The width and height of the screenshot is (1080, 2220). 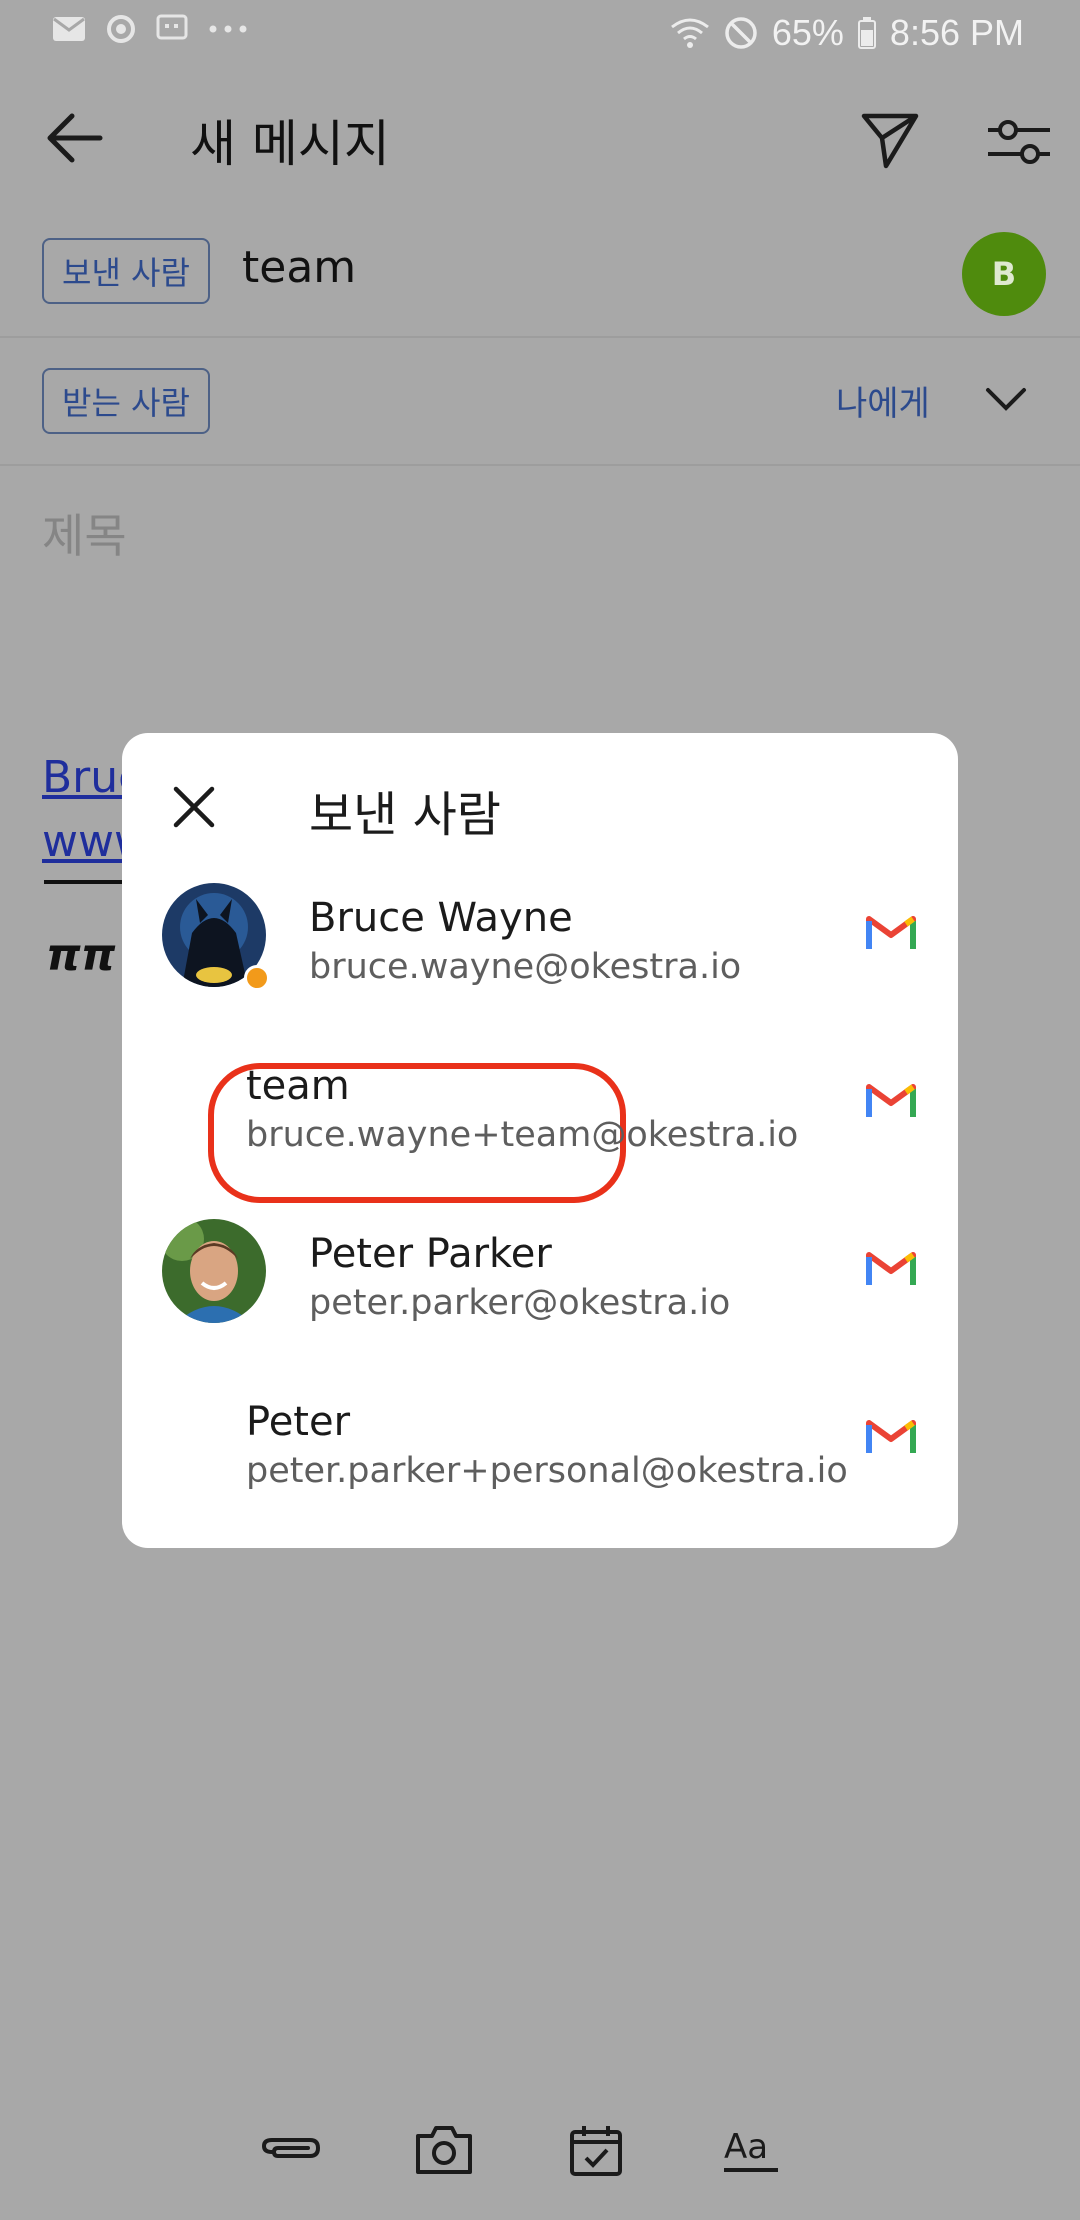 I want to click on to-row: 받는 사람 나에게, so click(x=540, y=402).